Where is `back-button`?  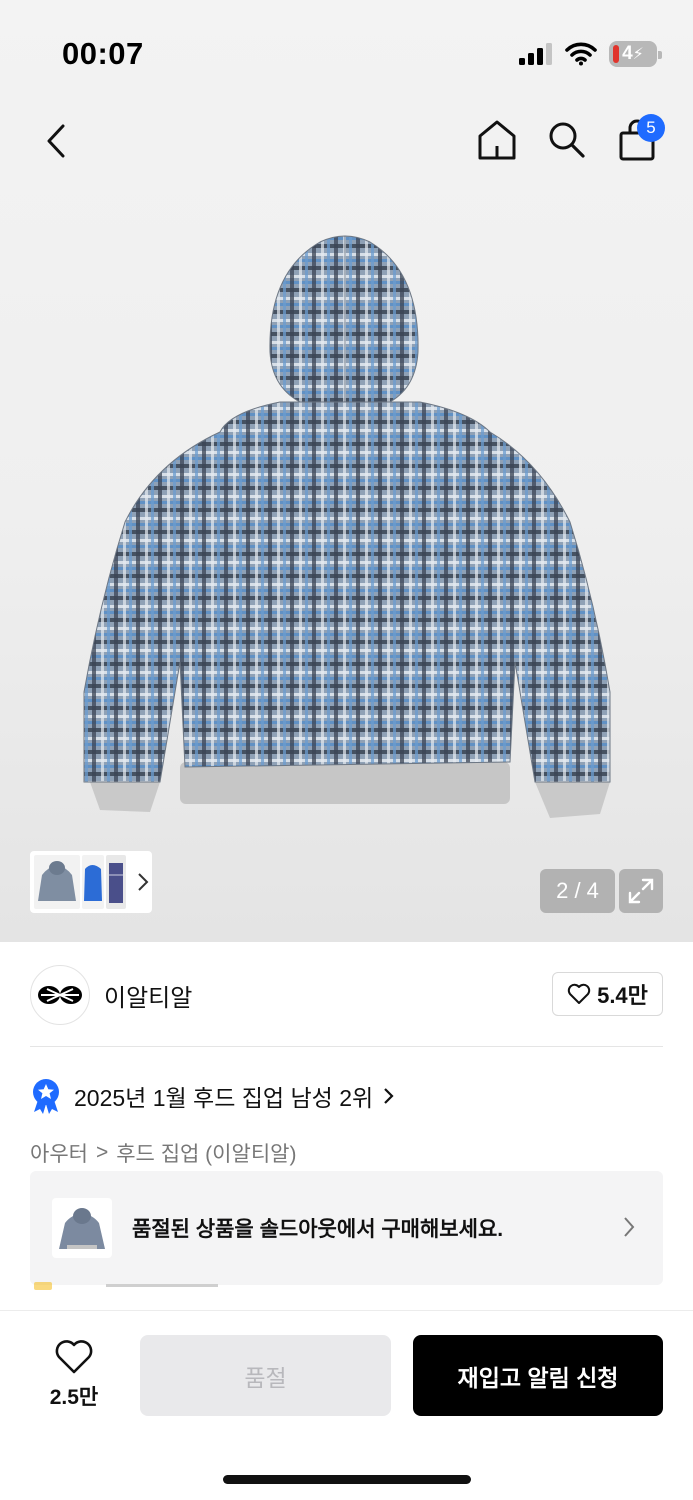 back-button is located at coordinates (56, 141).